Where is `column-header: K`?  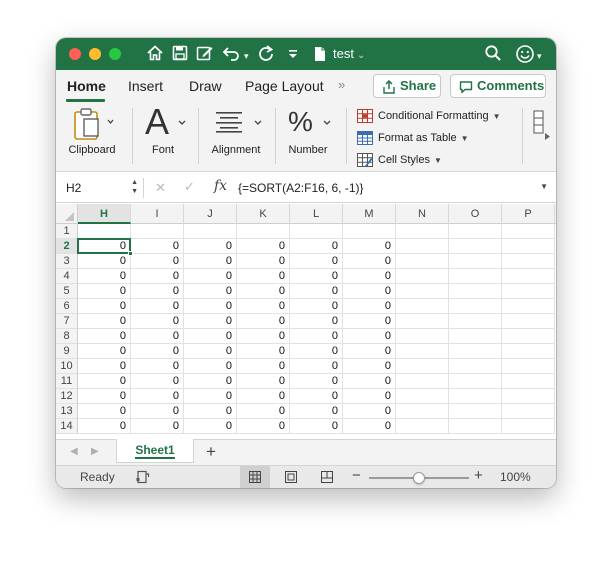 column-header: K is located at coordinates (263, 214).